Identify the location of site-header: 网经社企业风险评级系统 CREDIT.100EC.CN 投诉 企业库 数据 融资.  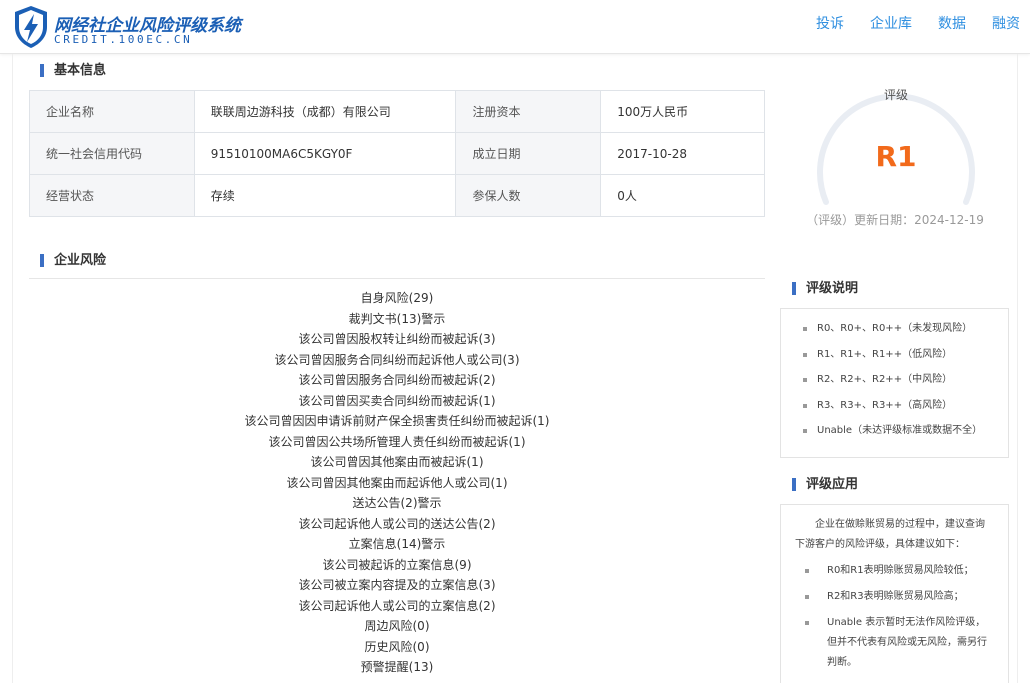
(515, 27).